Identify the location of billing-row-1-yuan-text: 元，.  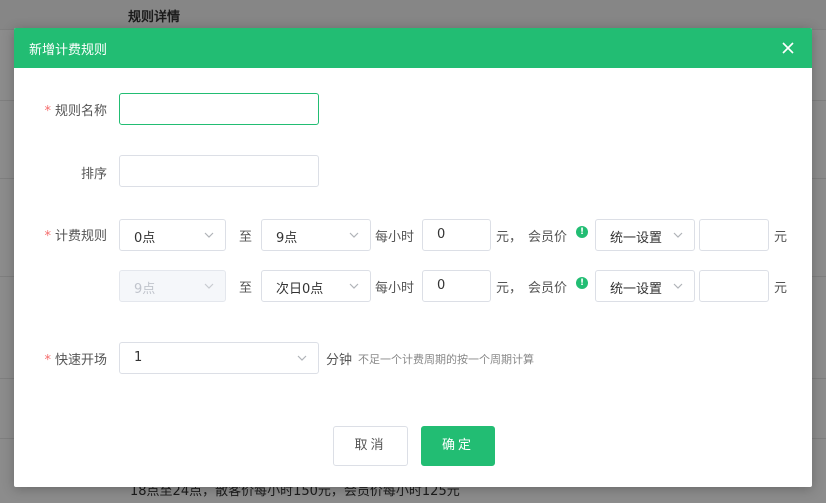
(509, 237).